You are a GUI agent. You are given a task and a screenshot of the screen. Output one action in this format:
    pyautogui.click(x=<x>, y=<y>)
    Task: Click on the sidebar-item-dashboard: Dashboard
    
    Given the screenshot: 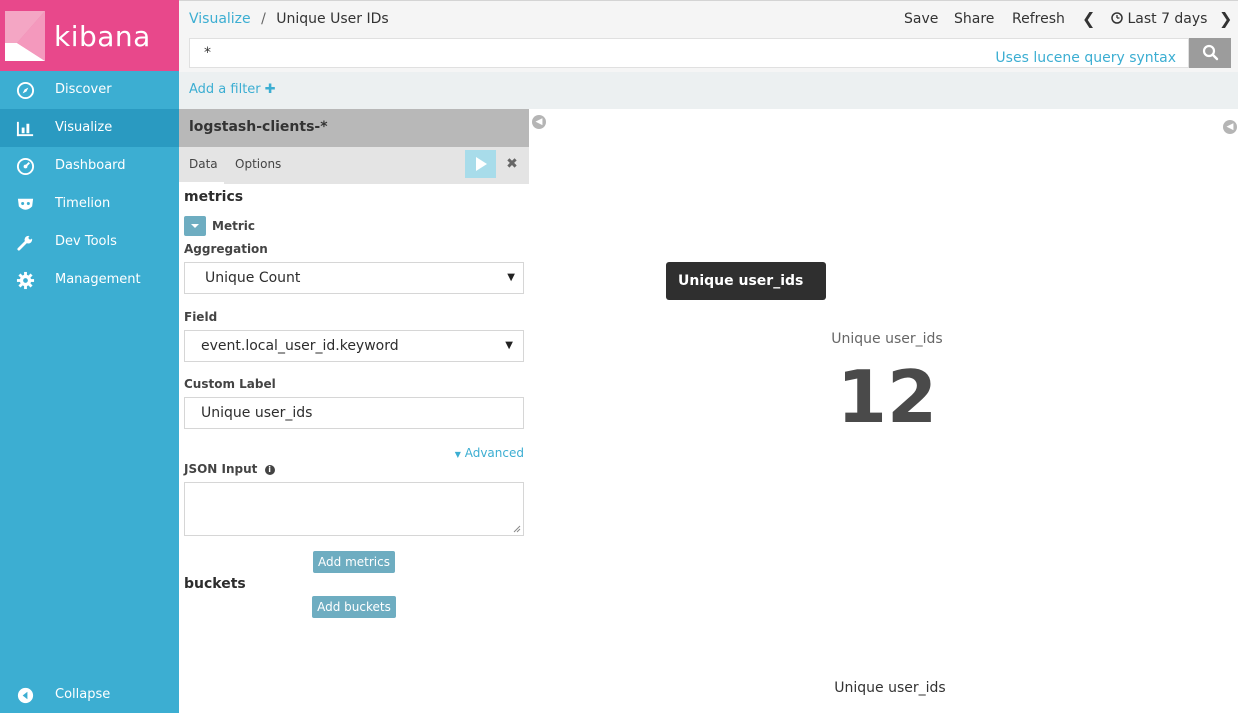 What is the action you would take?
    pyautogui.click(x=89, y=166)
    